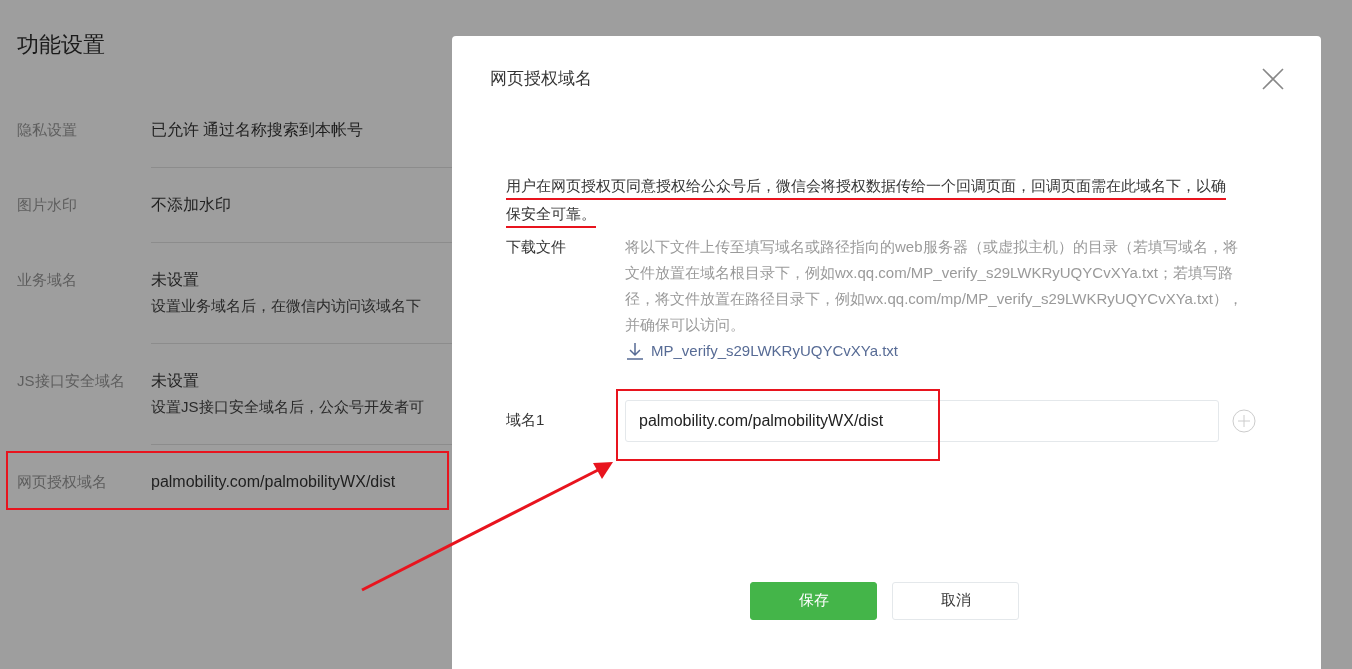  What do you see at coordinates (536, 246) in the screenshot?
I see `download-label: 下载文件` at bounding box center [536, 246].